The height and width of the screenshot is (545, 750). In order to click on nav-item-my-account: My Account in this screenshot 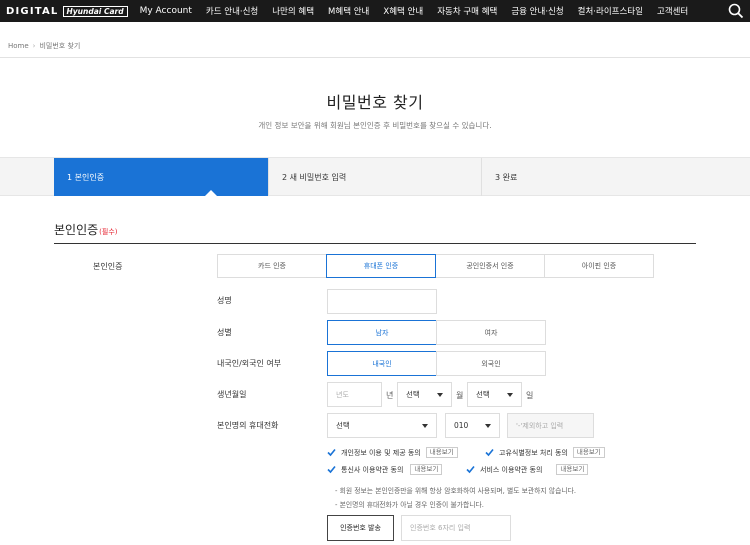, I will do `click(166, 11)`.